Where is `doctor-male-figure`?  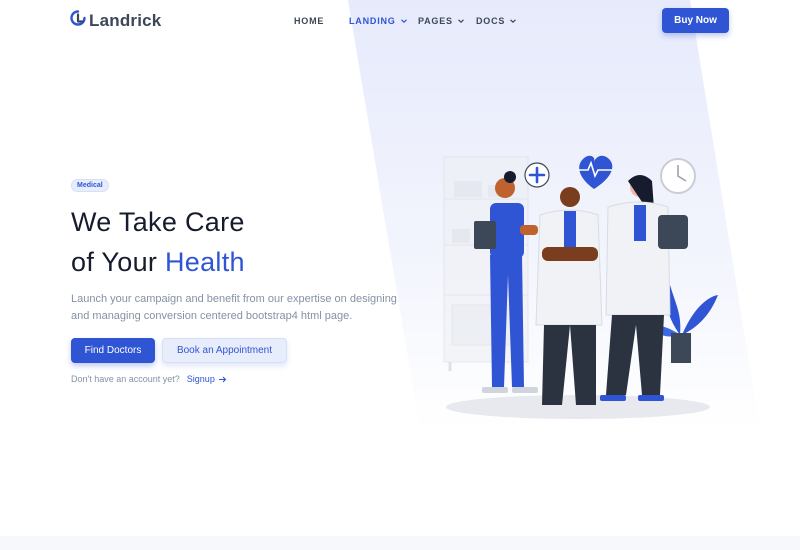
doctor-male-figure is located at coordinates (569, 296).